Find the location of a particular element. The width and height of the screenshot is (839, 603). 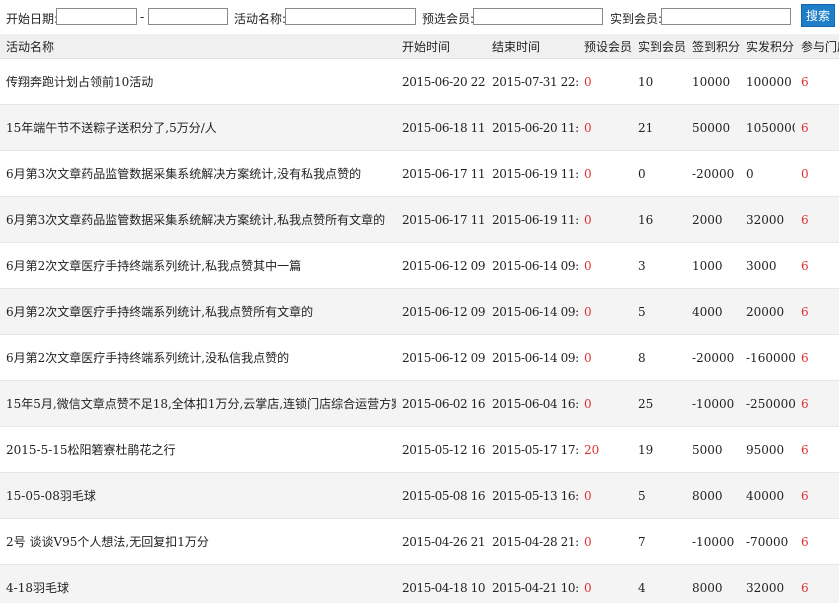

actual-members-cell: 7 is located at coordinates (659, 541).